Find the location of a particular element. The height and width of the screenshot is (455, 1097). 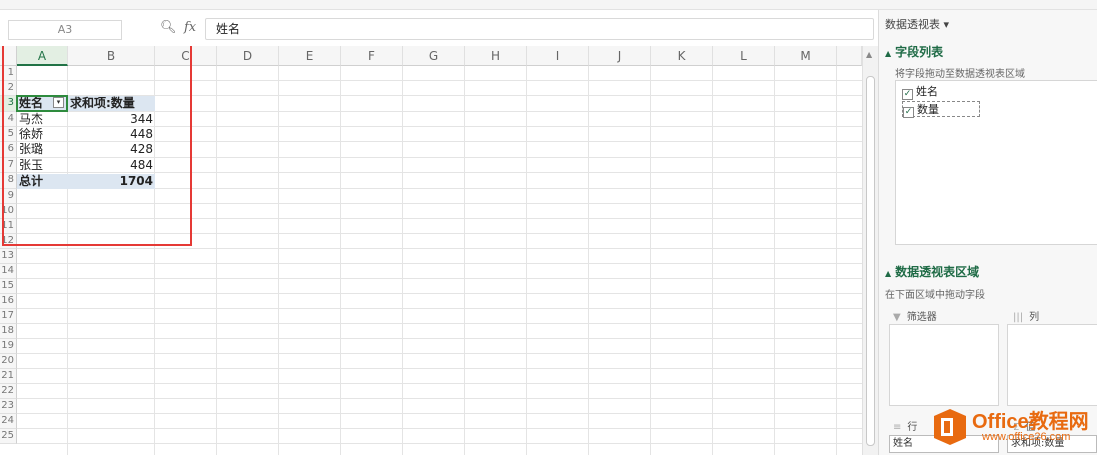

vertical-scrollbar: ▲ is located at coordinates (870, 250).